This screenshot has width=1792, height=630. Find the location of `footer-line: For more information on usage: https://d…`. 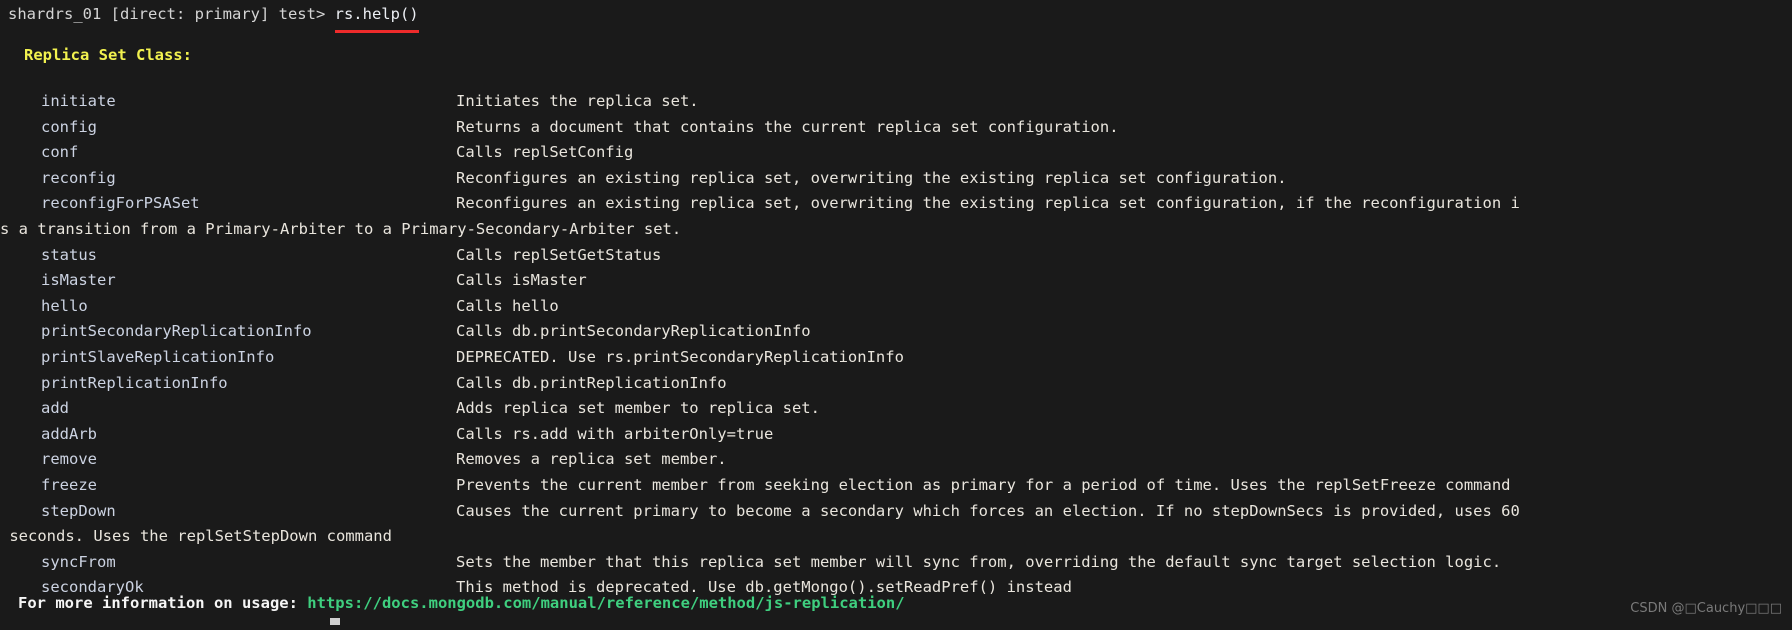

footer-line: For more information on usage: https://d… is located at coordinates (461, 604).